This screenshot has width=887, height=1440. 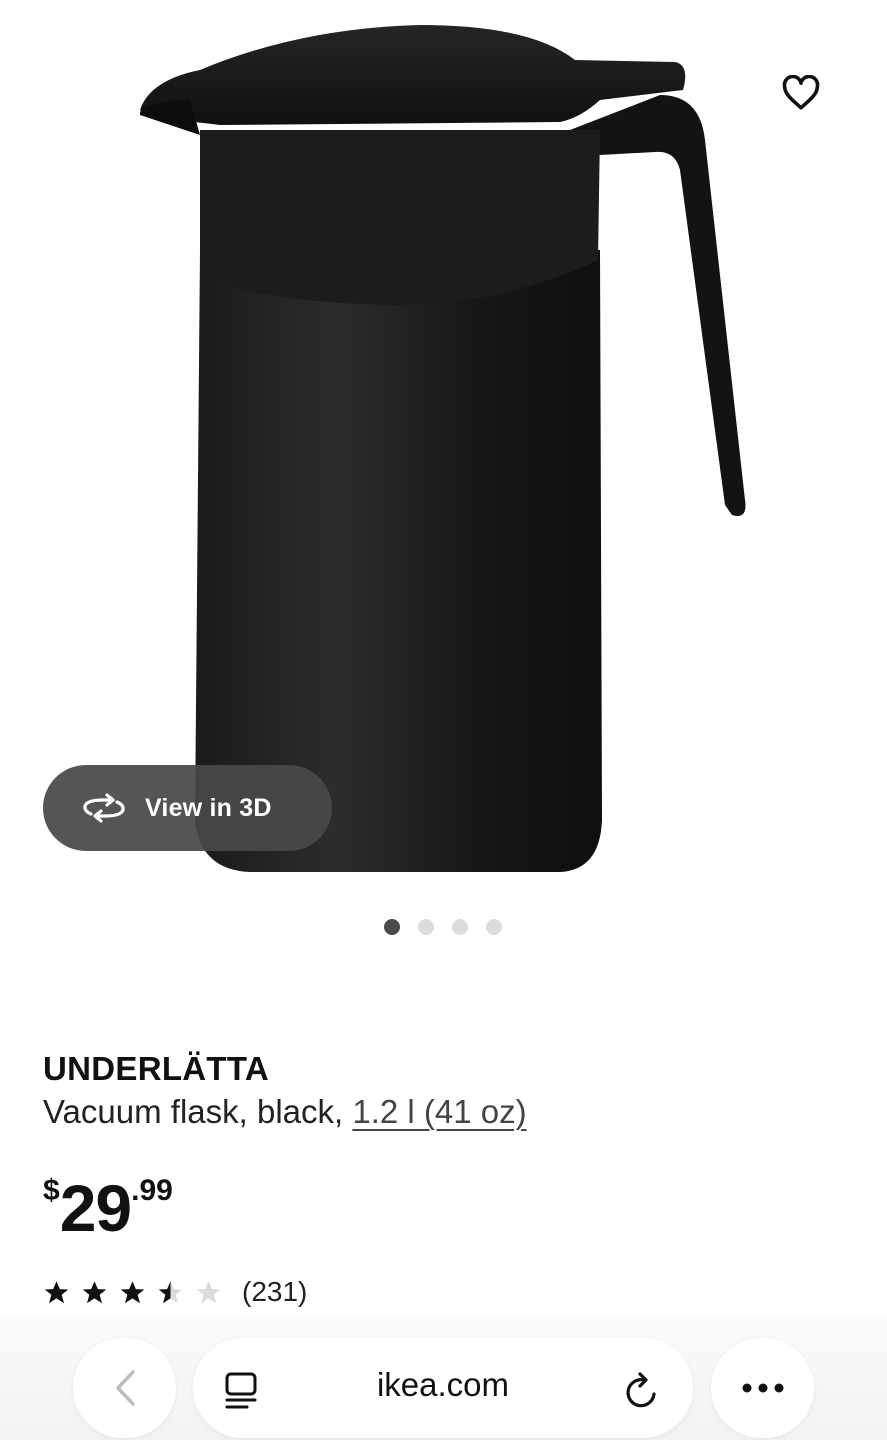 I want to click on price: $29.99, so click(x=108, y=1208).